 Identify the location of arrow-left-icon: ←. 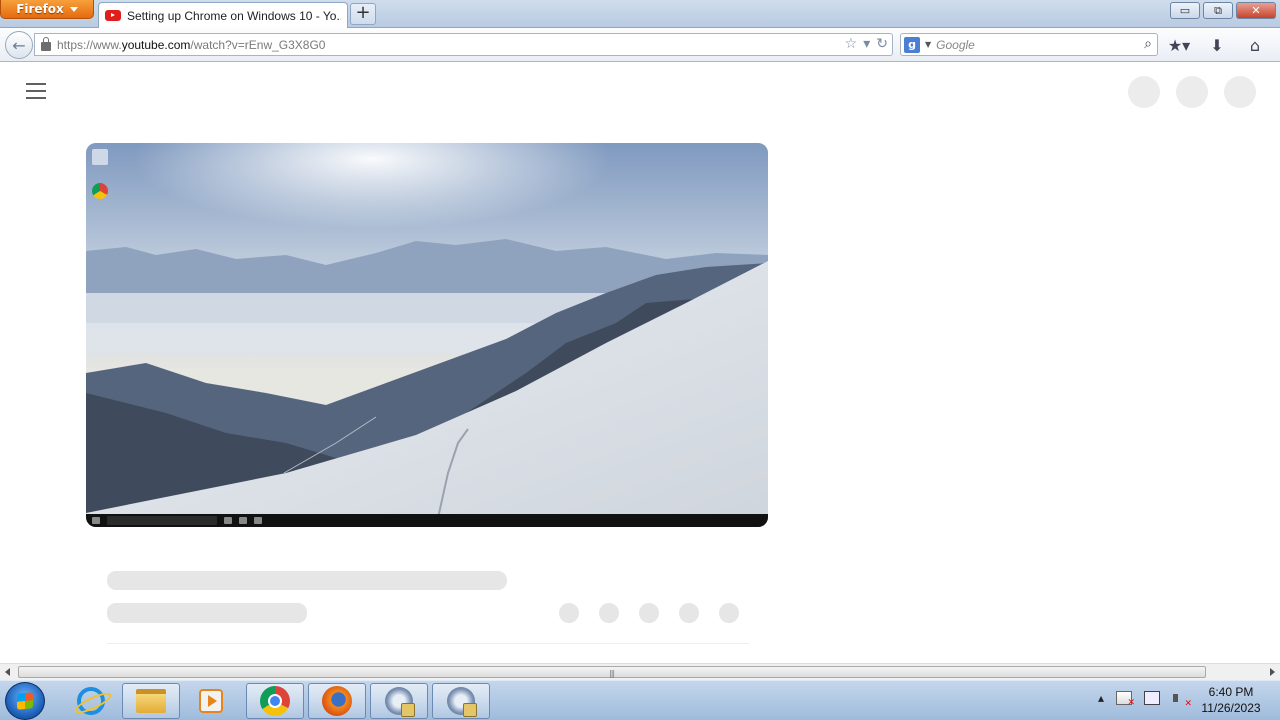
(19, 45).